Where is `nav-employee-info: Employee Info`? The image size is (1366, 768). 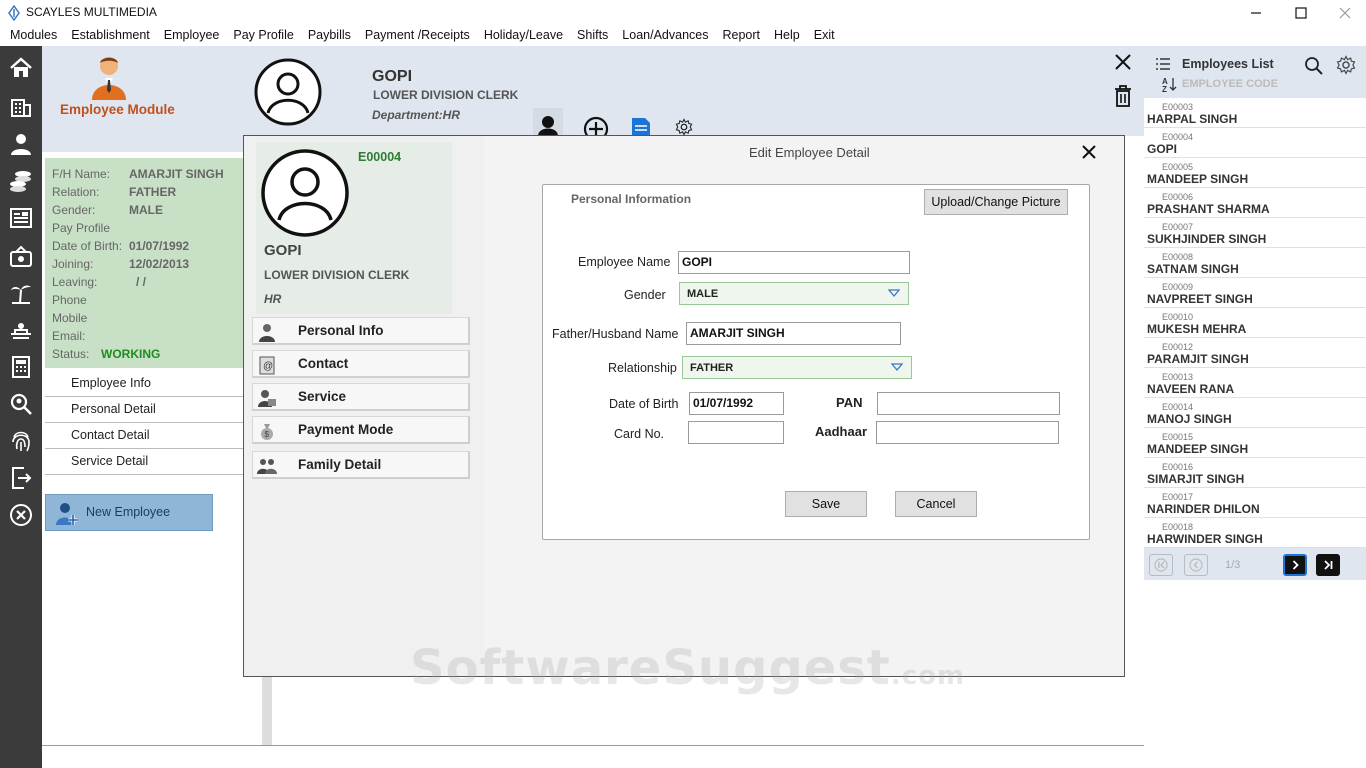 nav-employee-info: Employee Info is located at coordinates (144, 384).